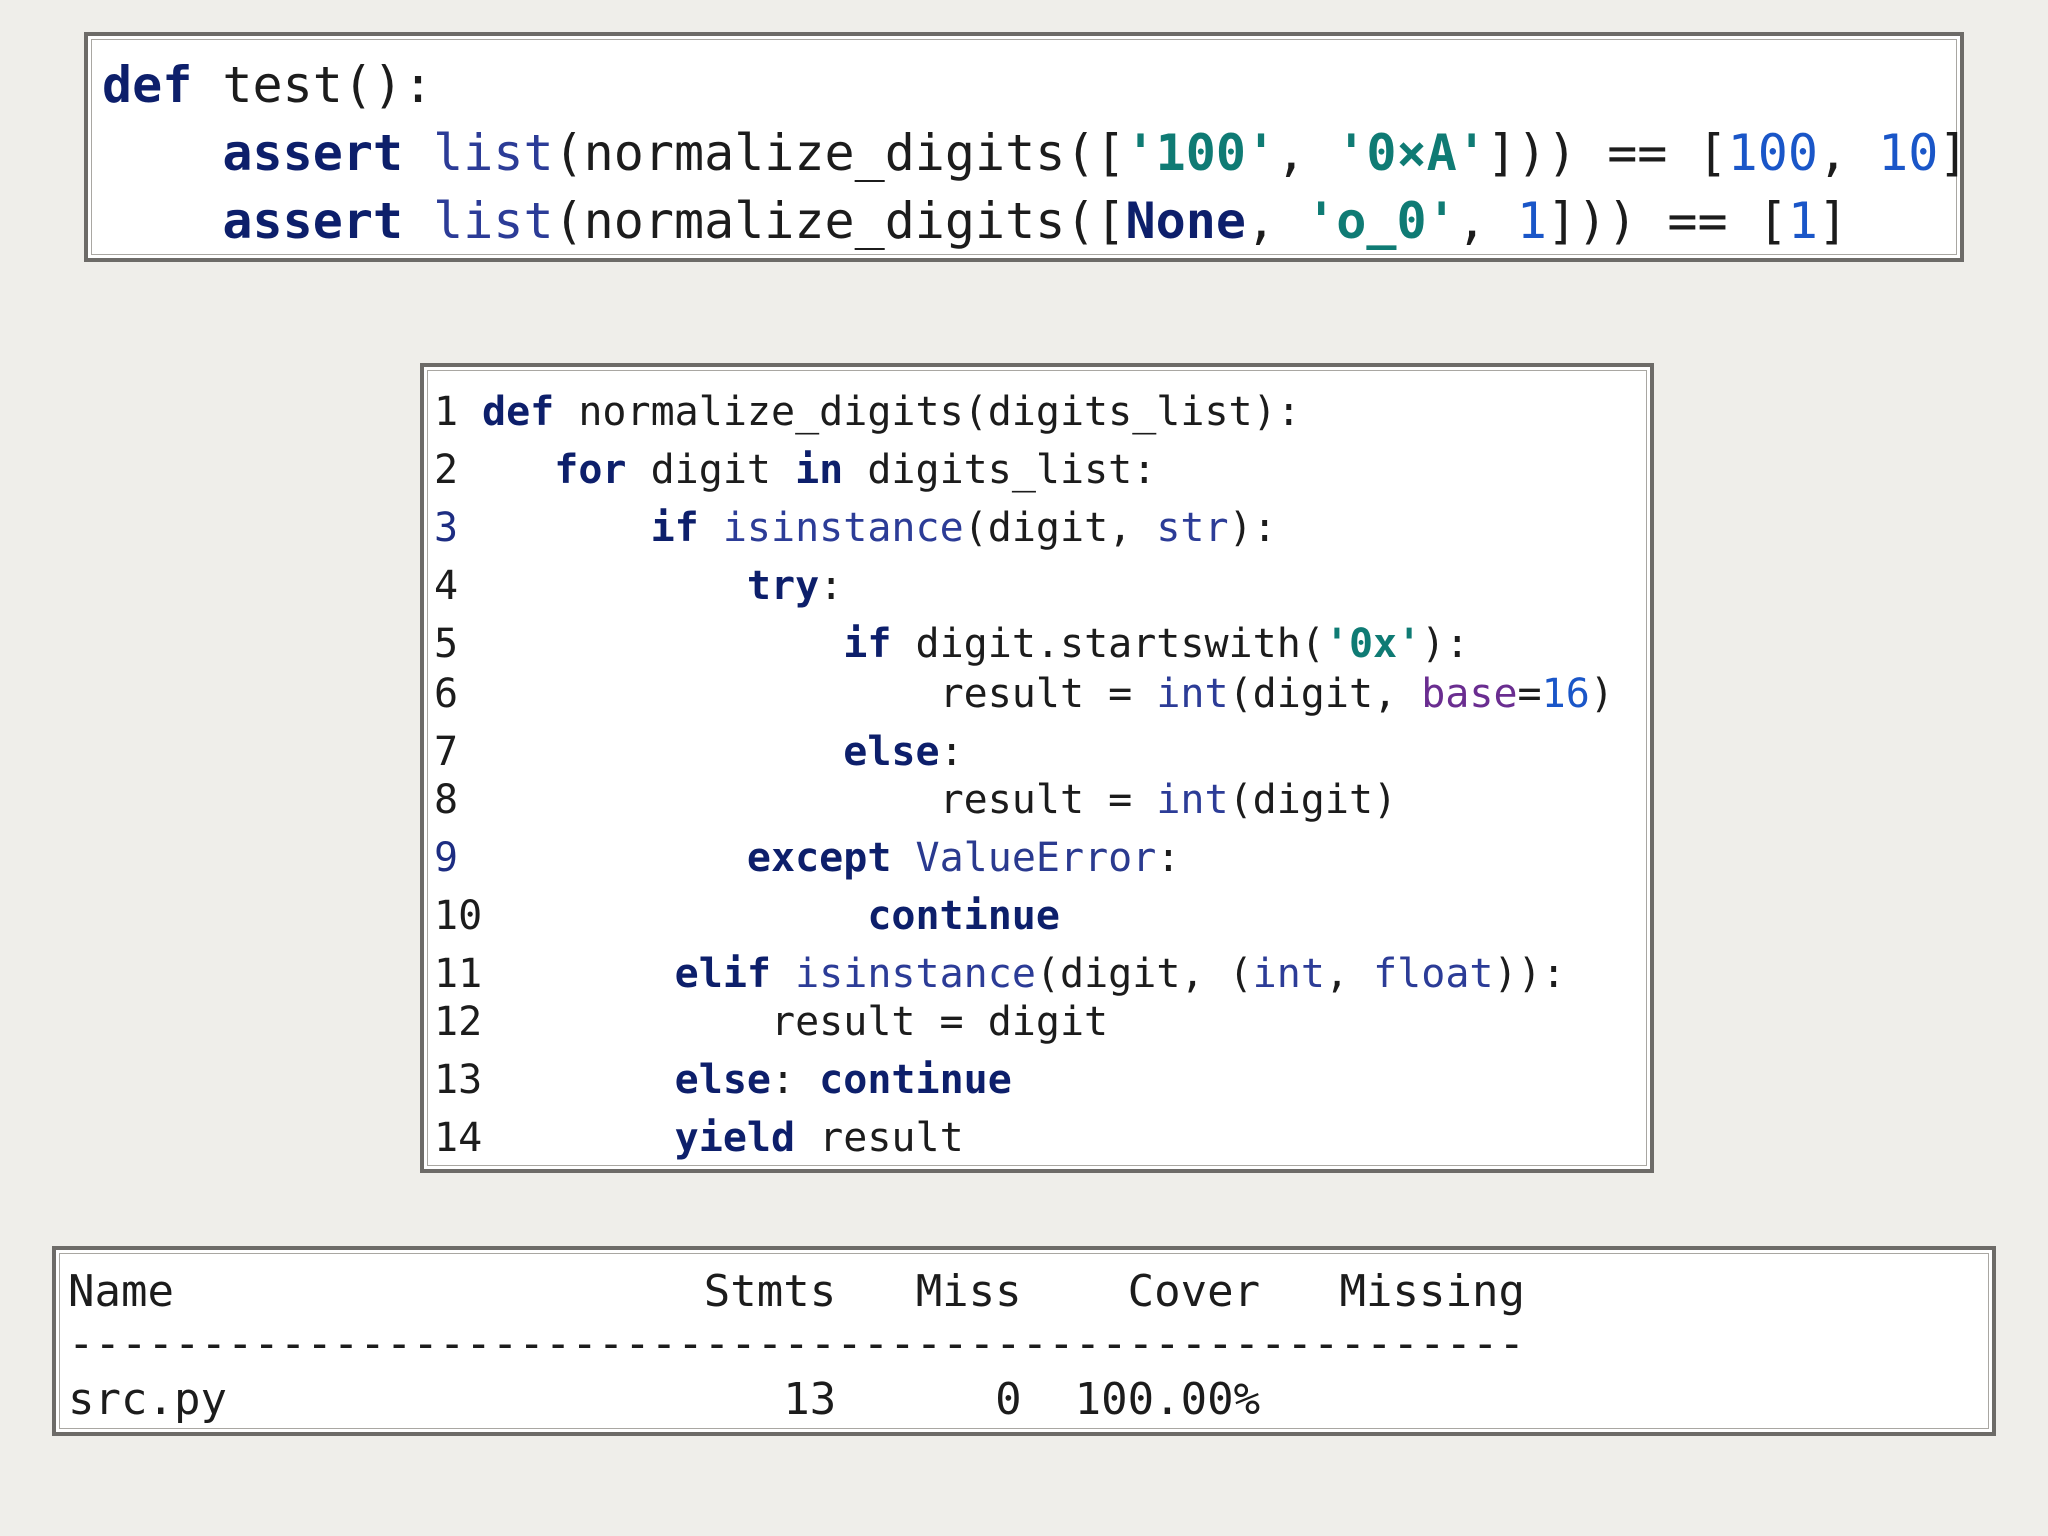 This screenshot has width=2048, height=1536. I want to click on line-number: 3, so click(446, 528).